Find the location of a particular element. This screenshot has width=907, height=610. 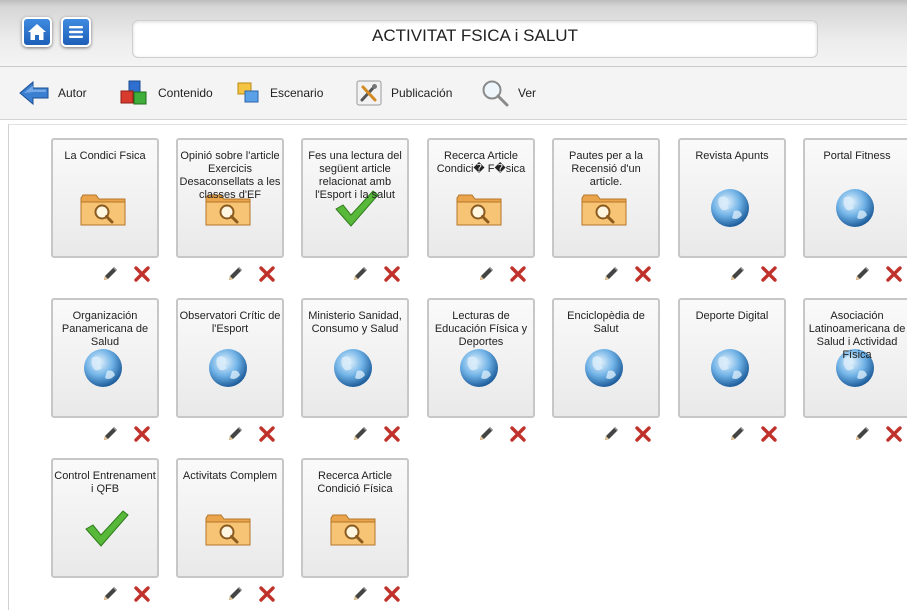

home-icon is located at coordinates (37, 32).